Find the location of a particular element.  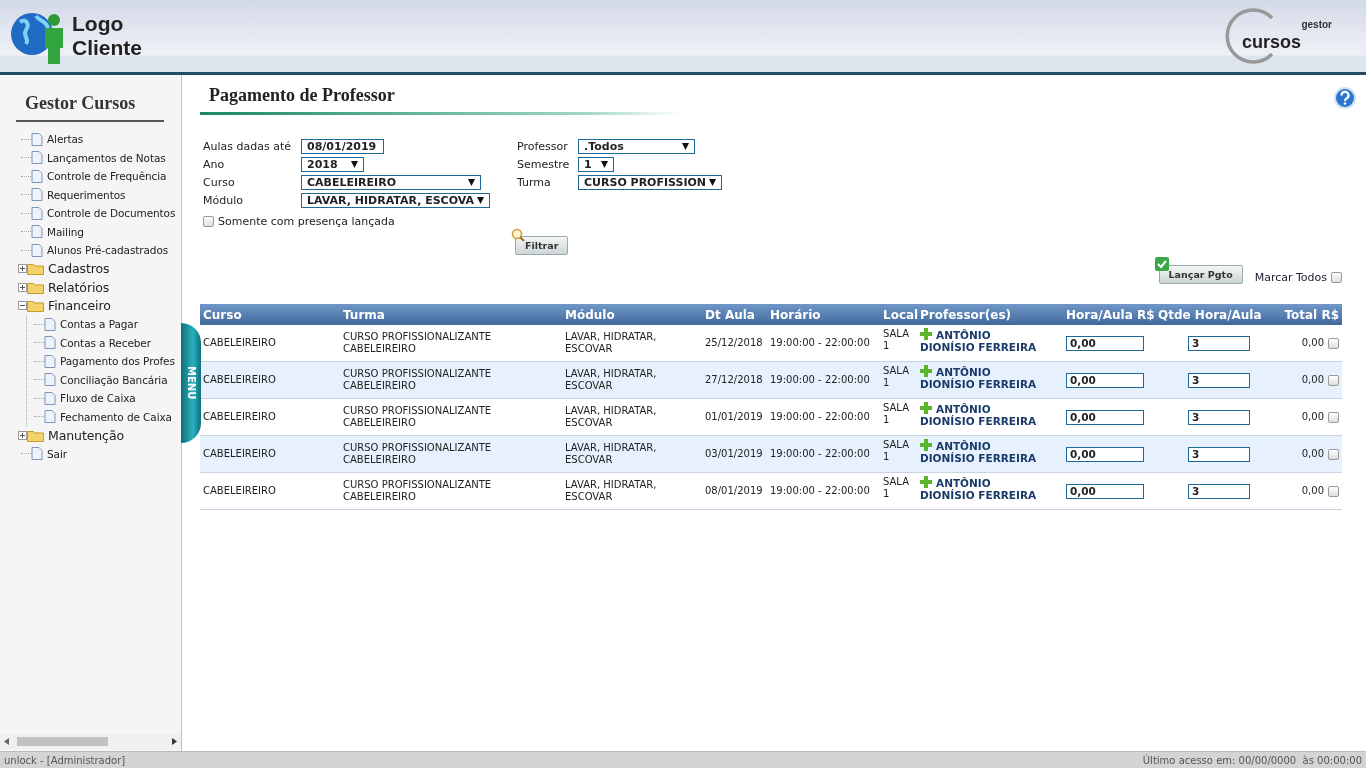

menu-folder: Manutenção is located at coordinates (86, 435).